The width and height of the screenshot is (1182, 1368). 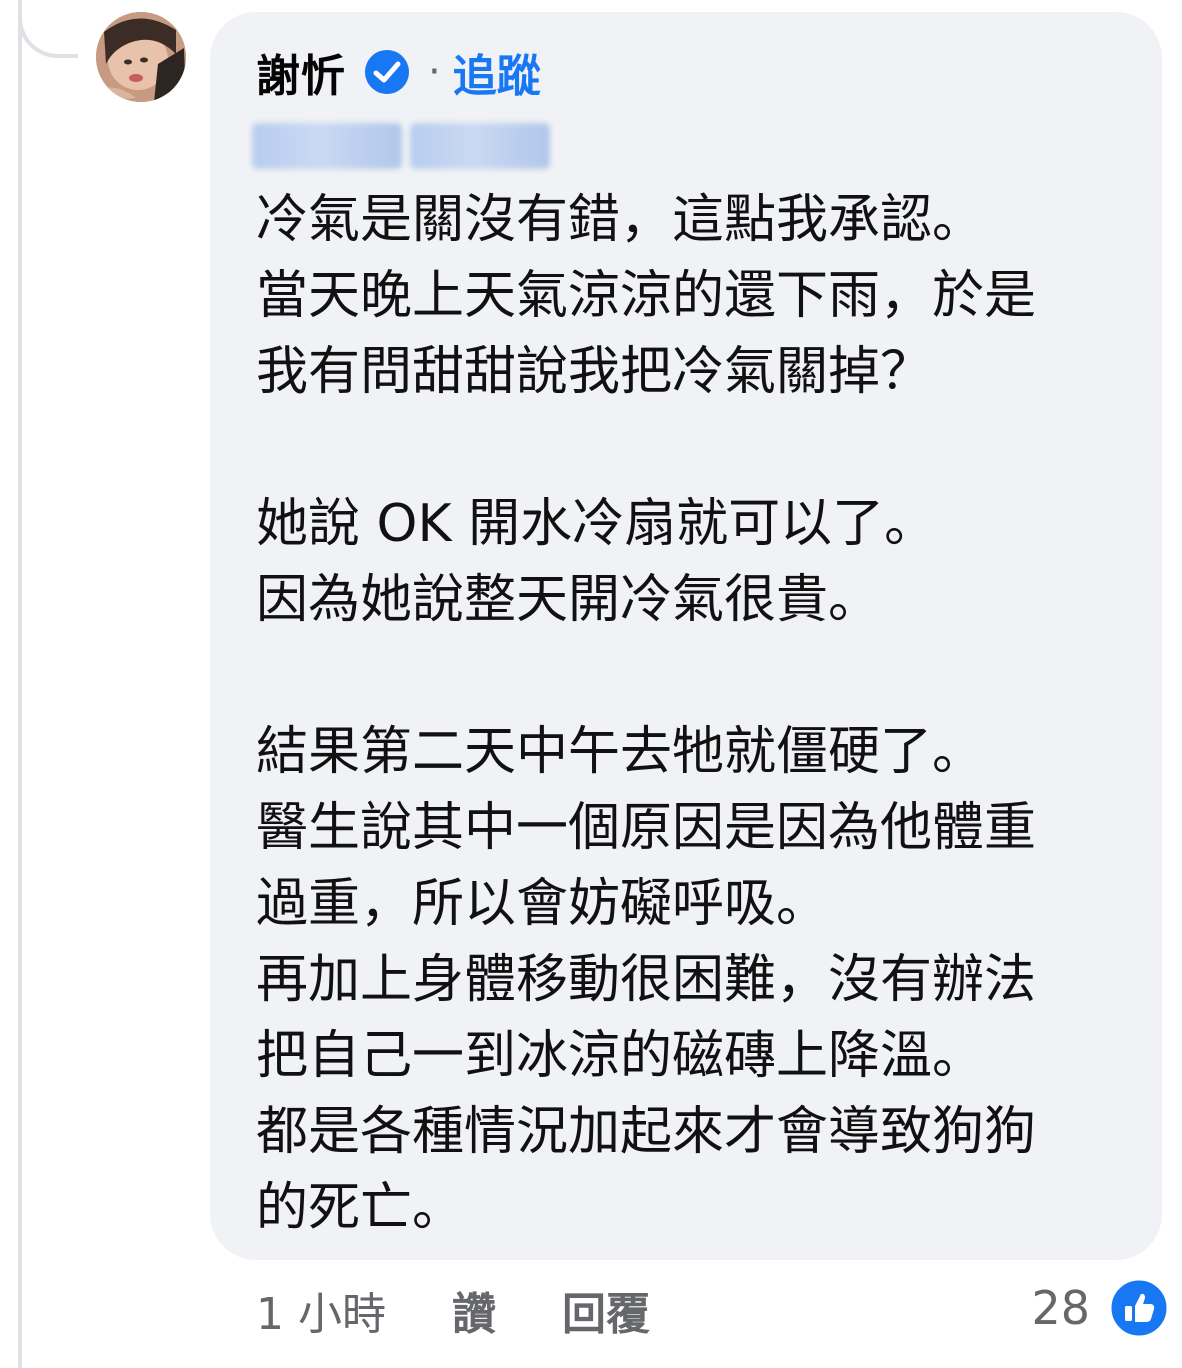 I want to click on comment-line: 把自己一到冰涼的磁磚上降溫。, so click(x=620, y=1056).